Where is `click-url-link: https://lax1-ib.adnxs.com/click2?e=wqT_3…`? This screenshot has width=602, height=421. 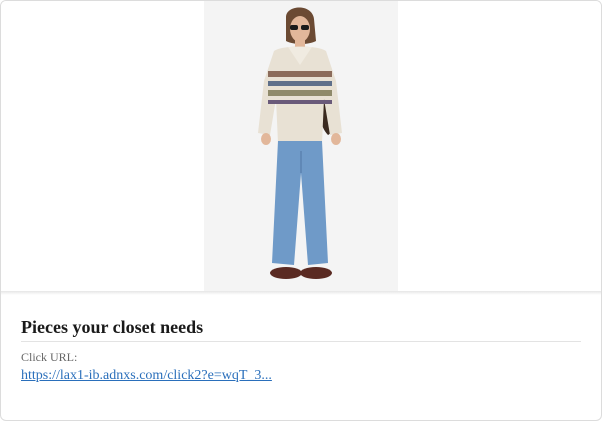 click-url-link: https://lax1-ib.adnxs.com/click2?e=wqT_3… is located at coordinates (146, 376).